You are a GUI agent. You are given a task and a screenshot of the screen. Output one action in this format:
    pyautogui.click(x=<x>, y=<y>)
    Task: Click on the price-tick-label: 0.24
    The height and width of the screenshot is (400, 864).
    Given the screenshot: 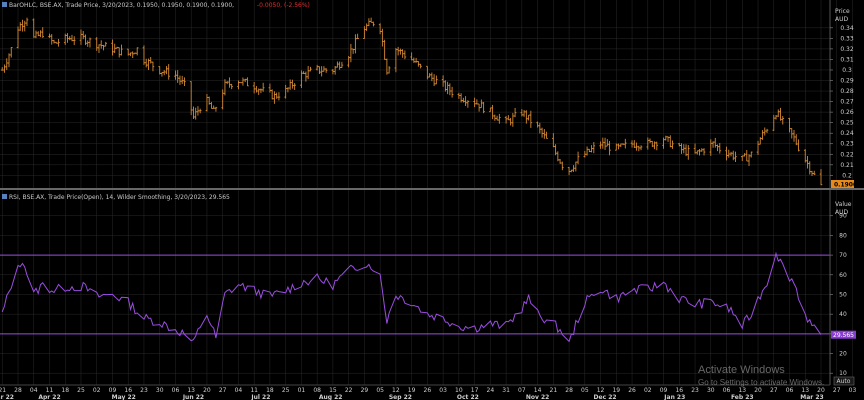 What is the action you would take?
    pyautogui.click(x=847, y=133)
    